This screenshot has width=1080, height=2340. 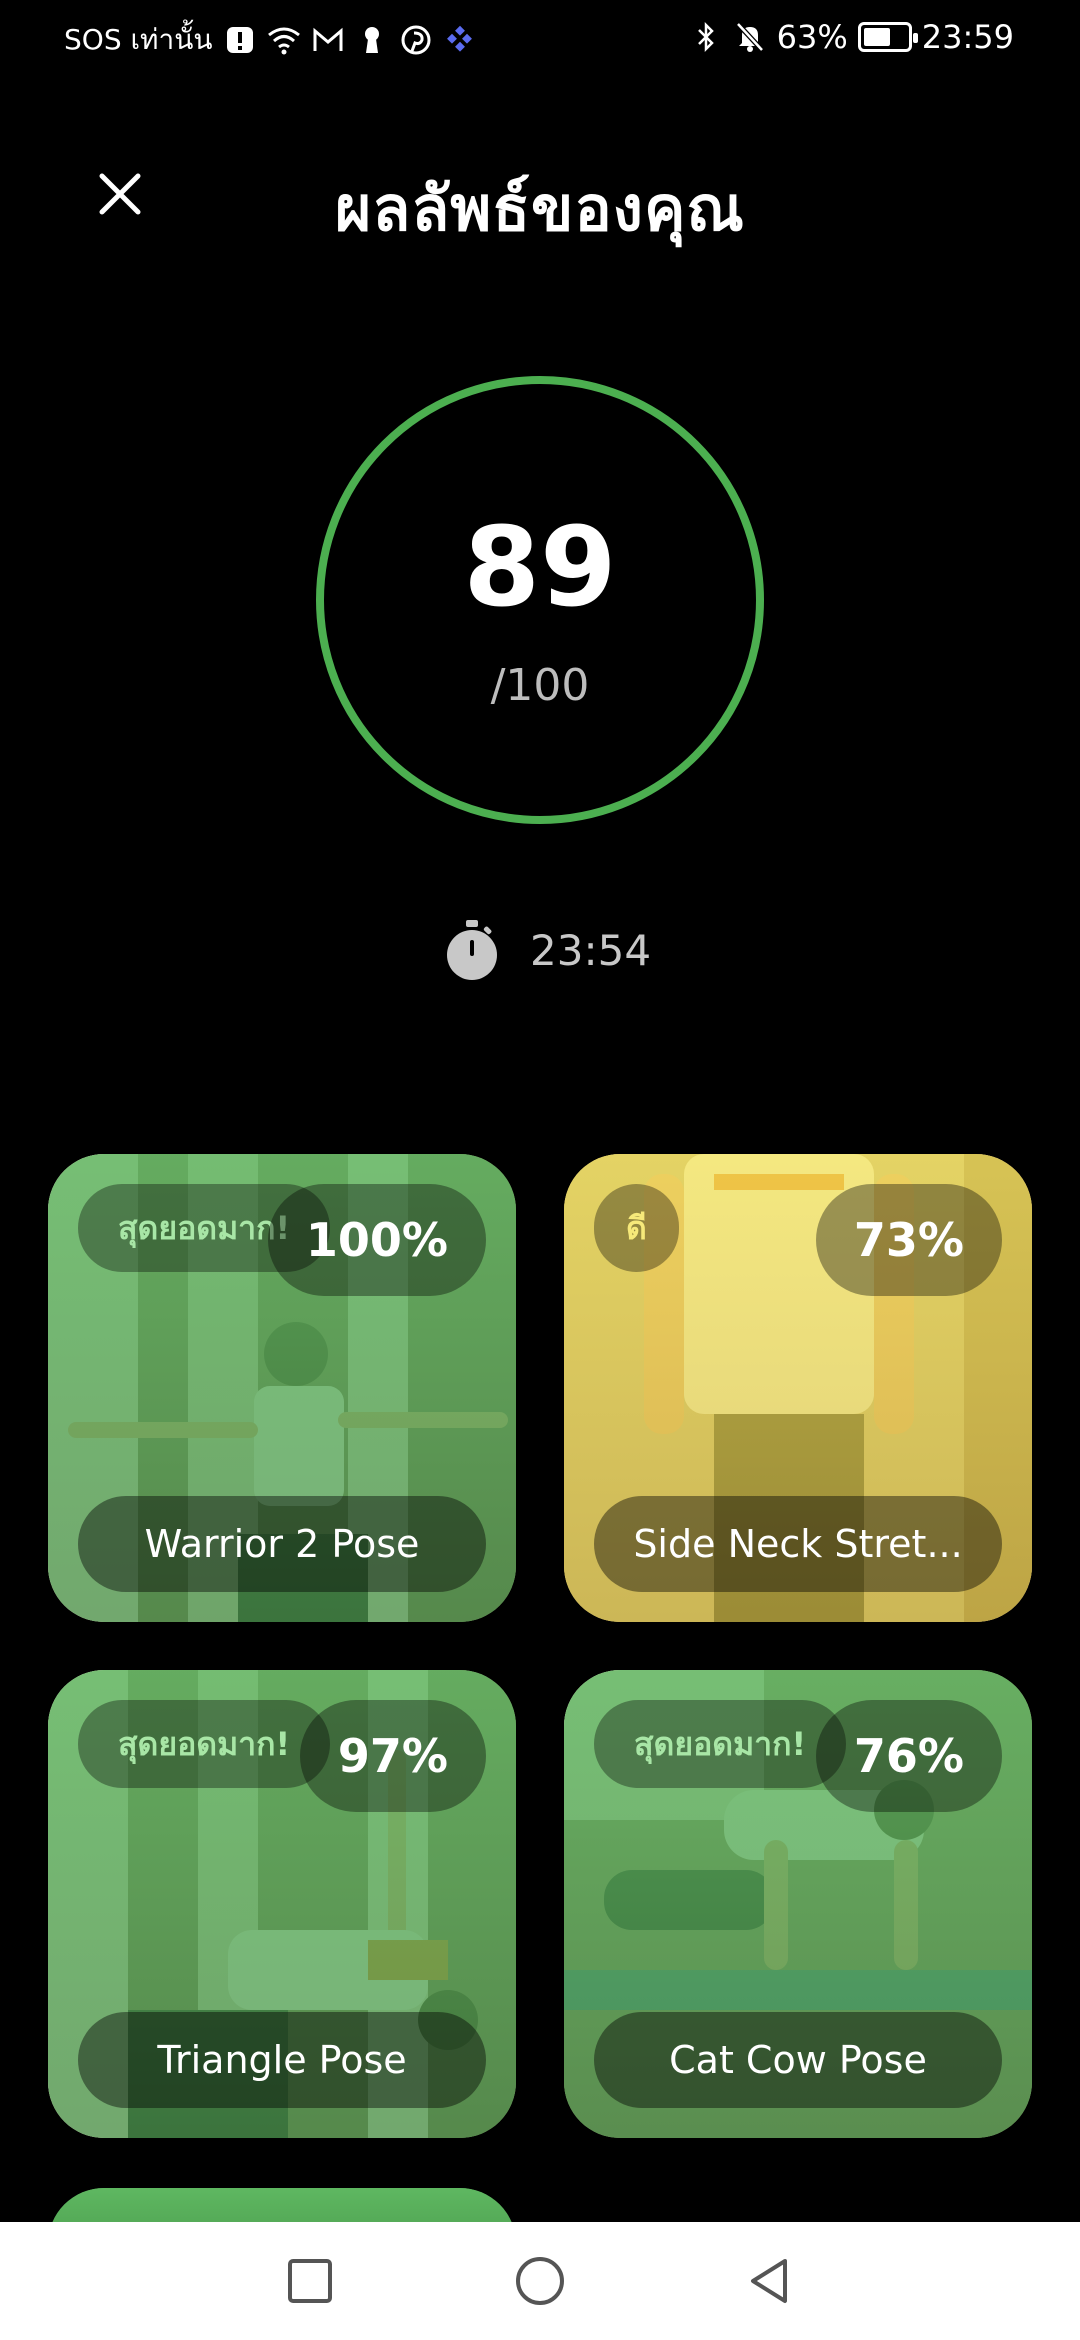 I want to click on bluetooth-icon, so click(x=706, y=37).